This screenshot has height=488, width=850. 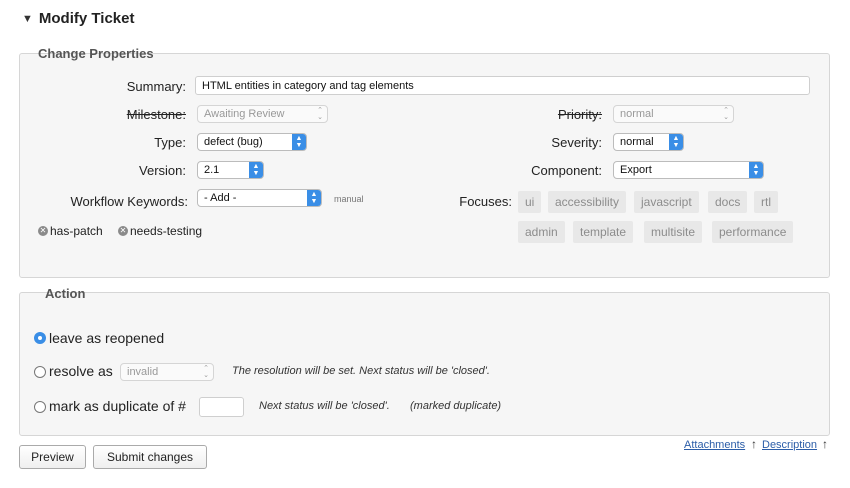 I want to click on duplicate-radio, so click(x=40, y=407).